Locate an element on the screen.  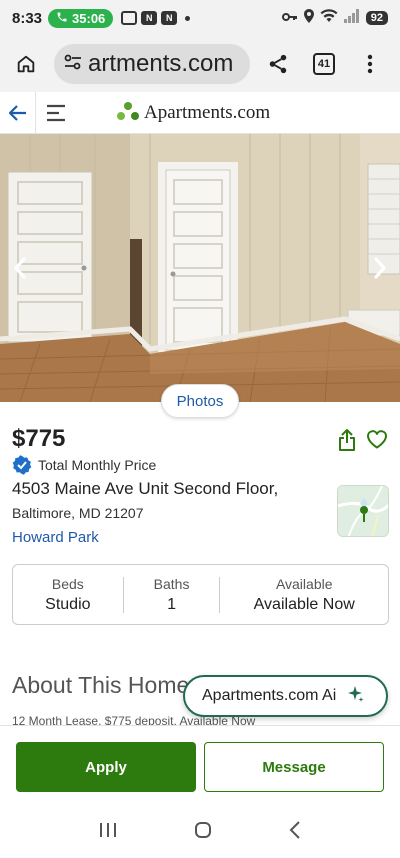
url-text: artments.com is located at coordinates (161, 63).